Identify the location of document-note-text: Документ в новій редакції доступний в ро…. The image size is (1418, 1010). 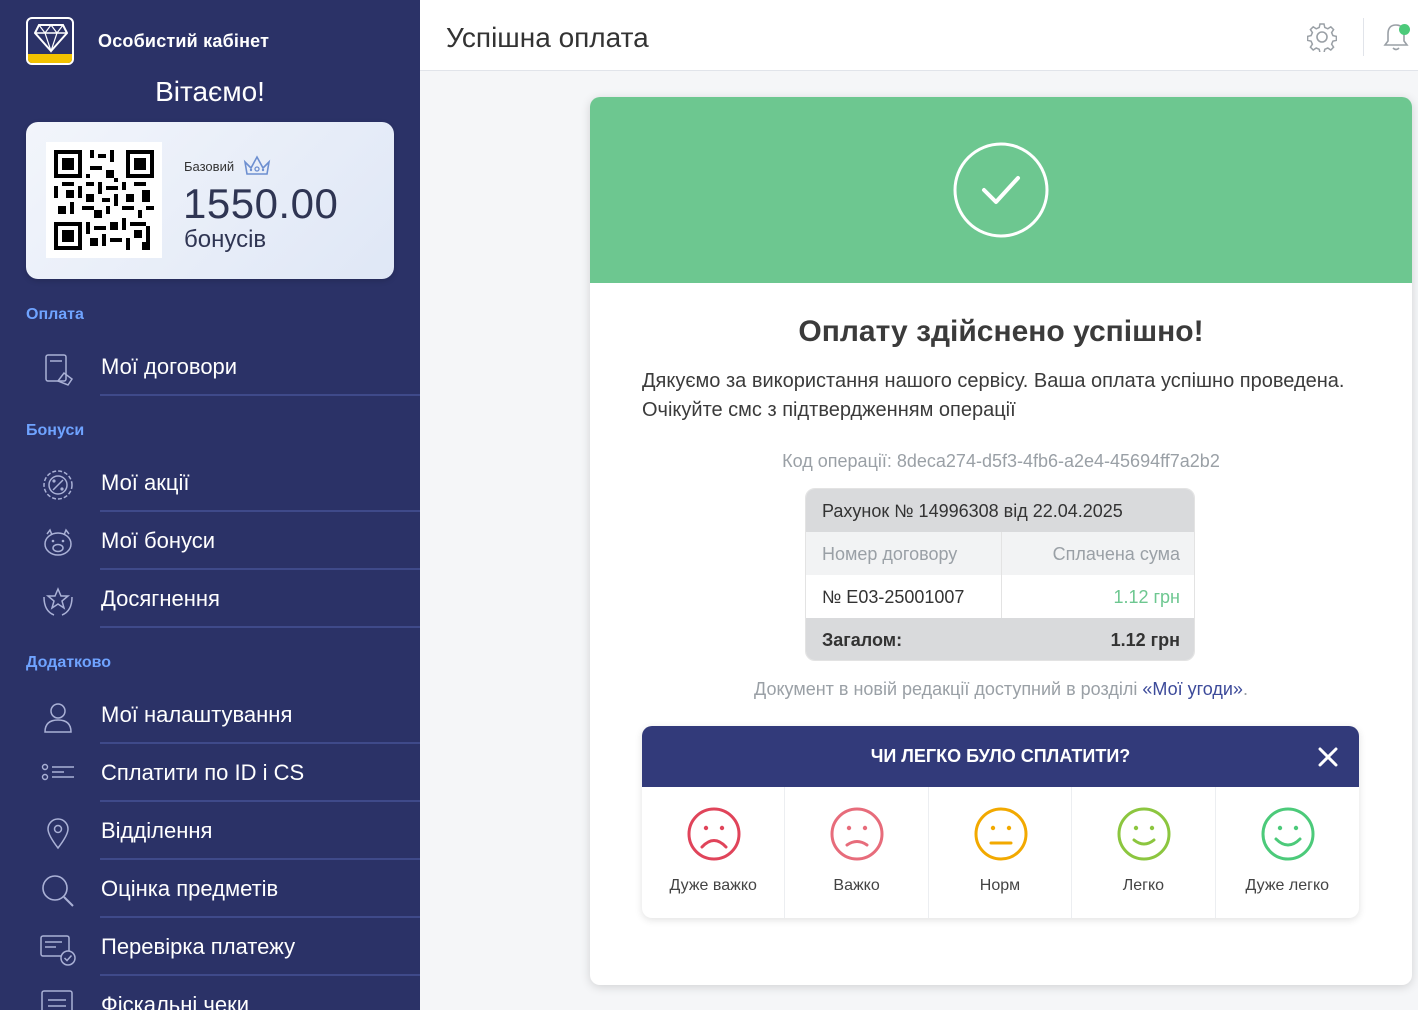
(948, 689).